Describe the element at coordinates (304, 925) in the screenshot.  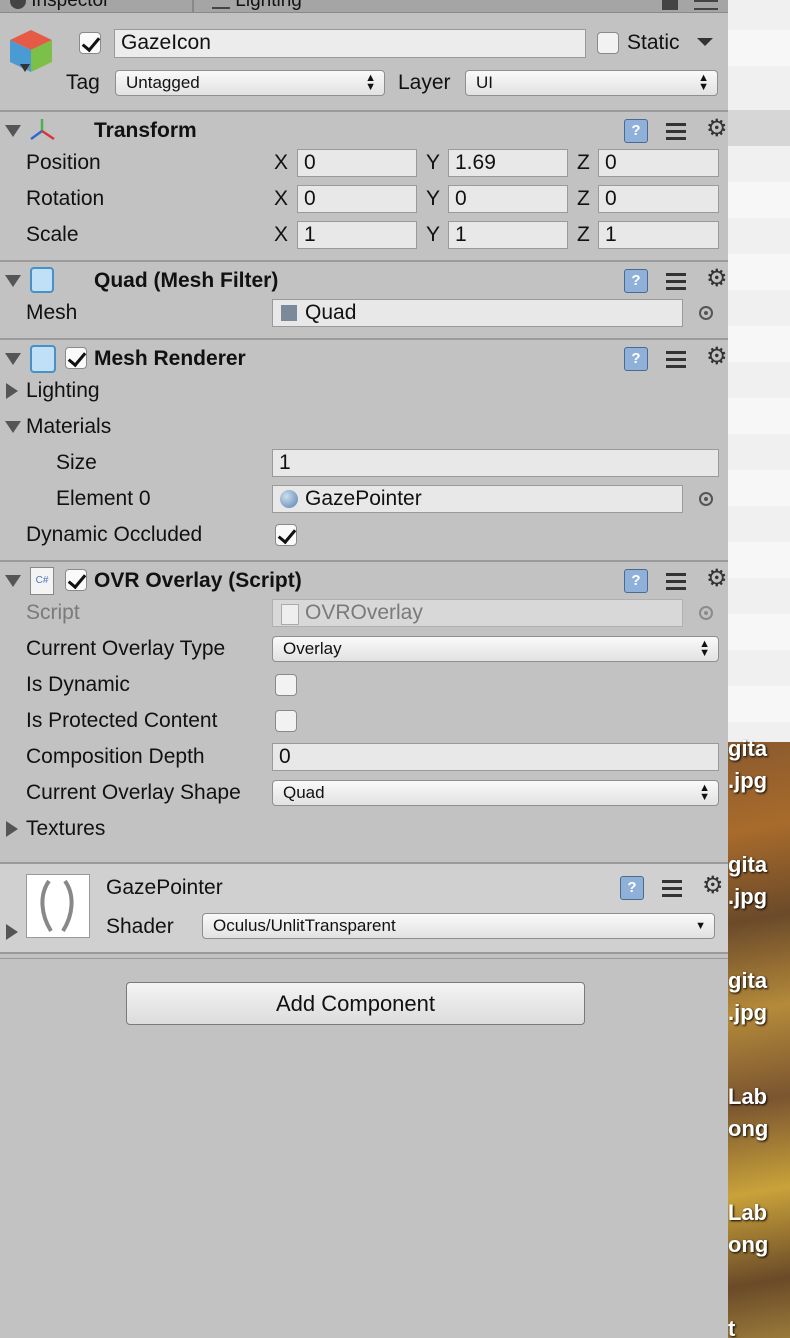
I see `shader-value: Oculus/UnlitTransparent` at that location.